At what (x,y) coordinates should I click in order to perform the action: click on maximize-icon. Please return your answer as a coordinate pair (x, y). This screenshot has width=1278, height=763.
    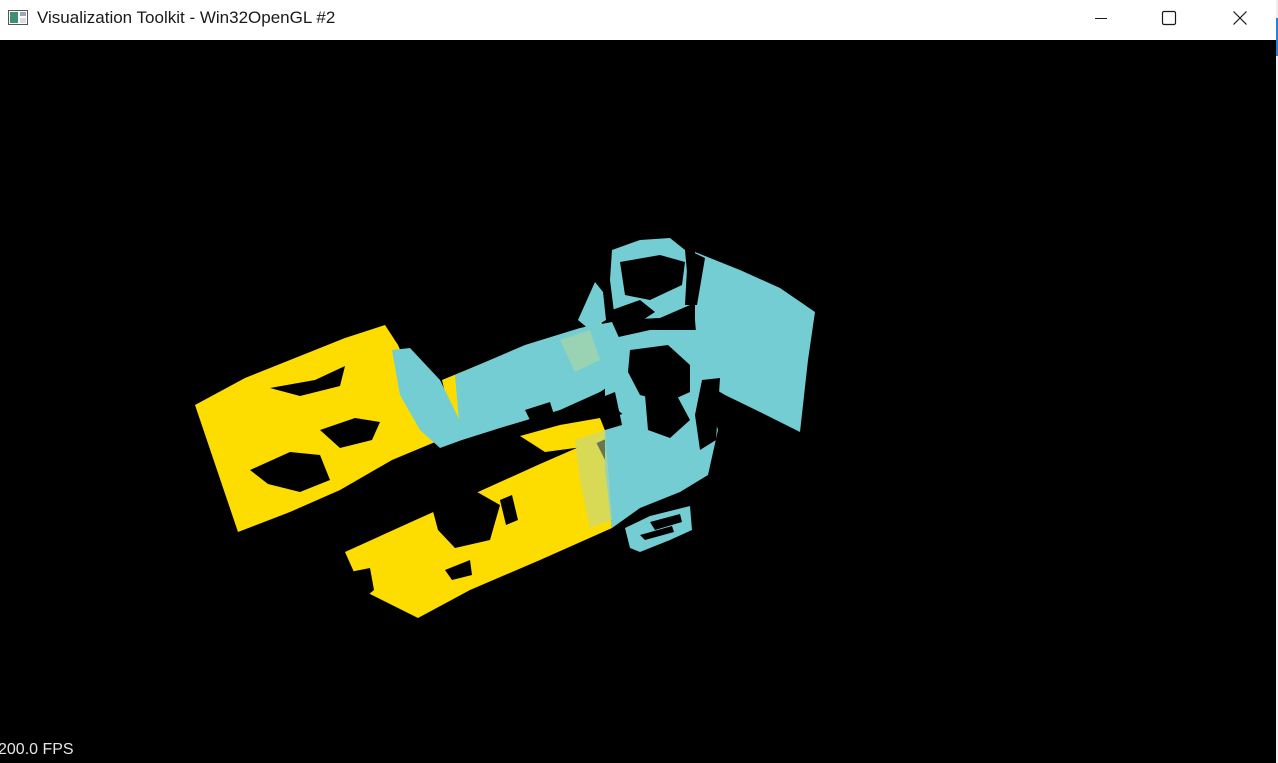
    Looking at the image, I should click on (1169, 18).